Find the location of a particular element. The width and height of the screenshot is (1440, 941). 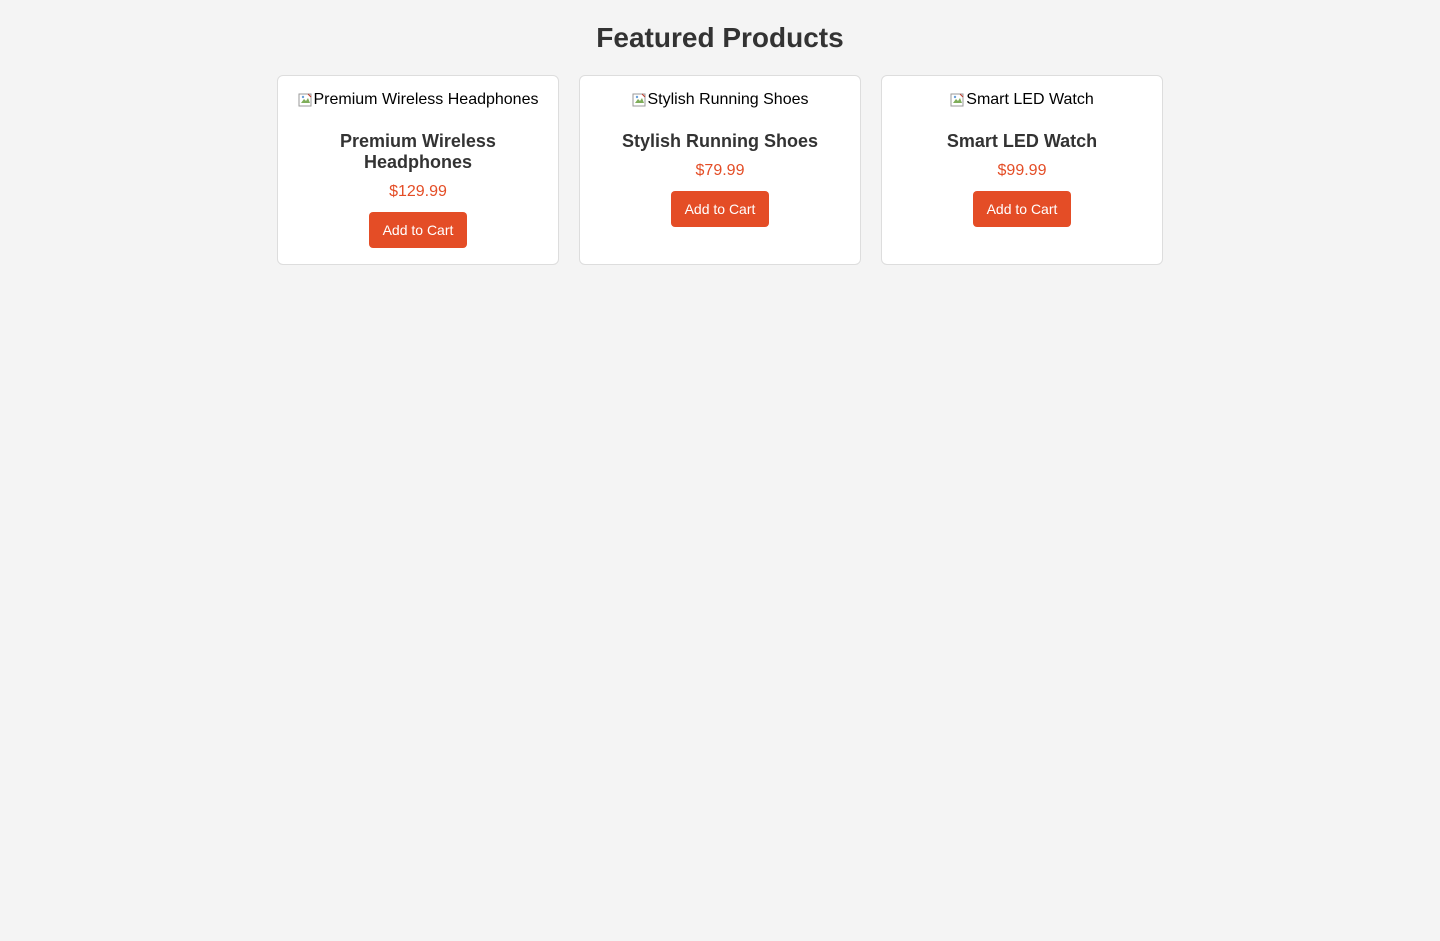

product-image-alt: Premium Wireless Headphones is located at coordinates (426, 99).